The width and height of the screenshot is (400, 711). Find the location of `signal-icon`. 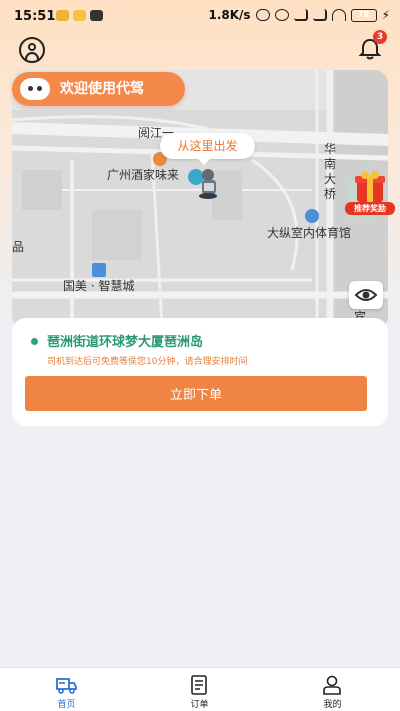

signal-icon is located at coordinates (300, 15).